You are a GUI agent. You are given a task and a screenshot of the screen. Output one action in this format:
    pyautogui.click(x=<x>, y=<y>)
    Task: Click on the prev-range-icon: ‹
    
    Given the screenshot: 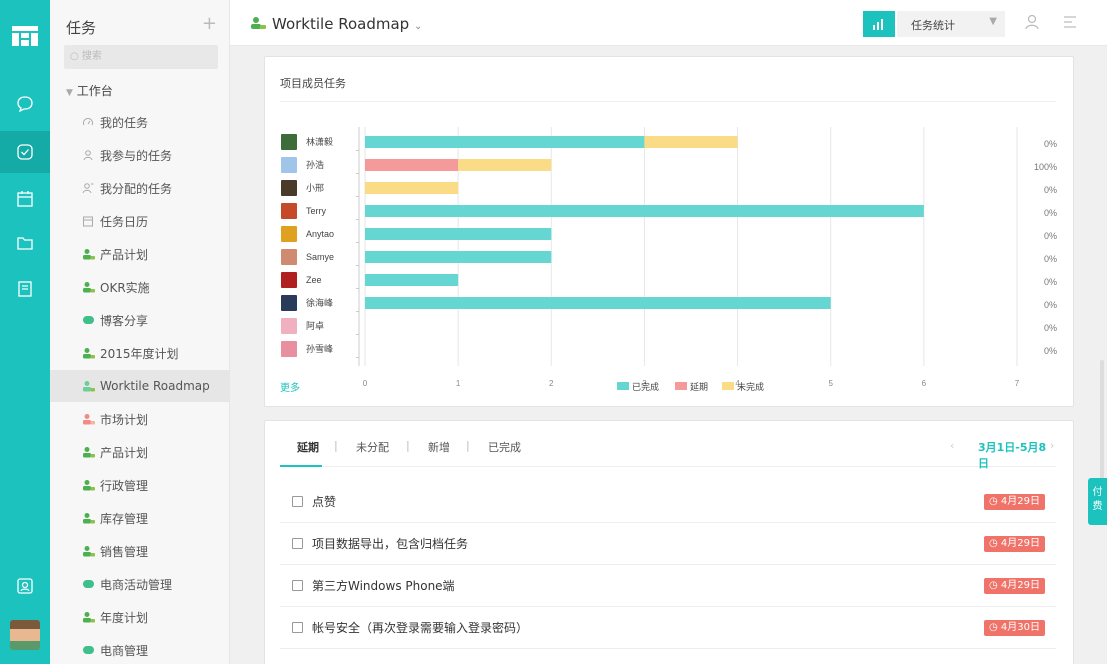 What is the action you would take?
    pyautogui.click(x=952, y=445)
    